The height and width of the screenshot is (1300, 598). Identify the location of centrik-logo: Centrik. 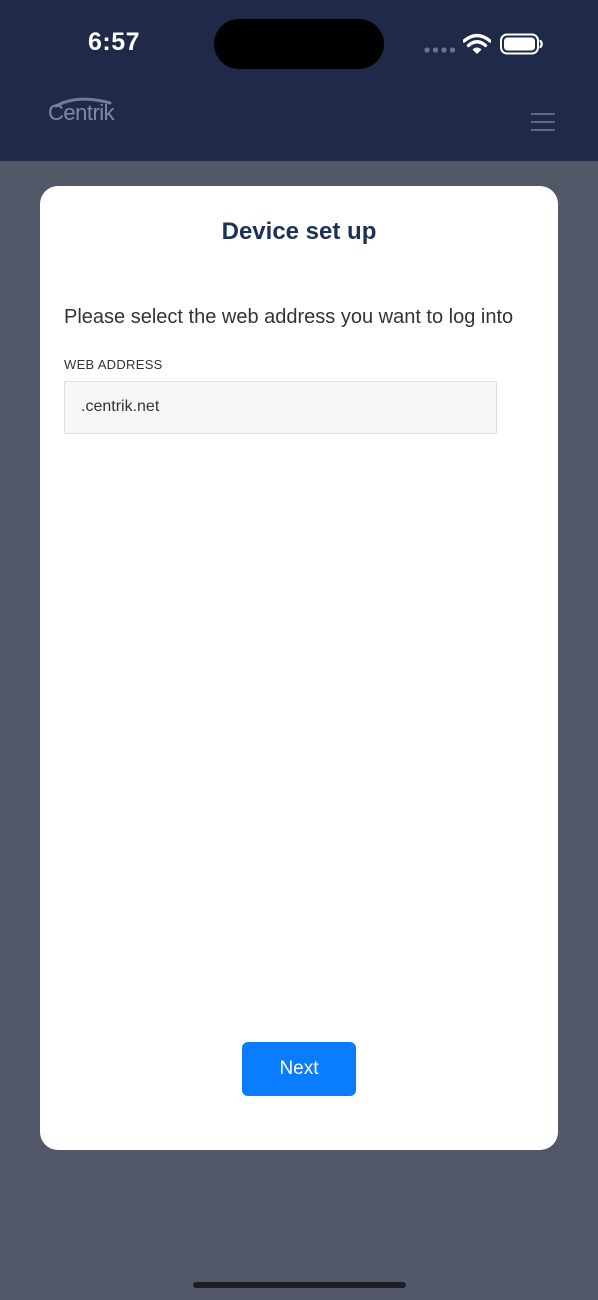
(86, 113).